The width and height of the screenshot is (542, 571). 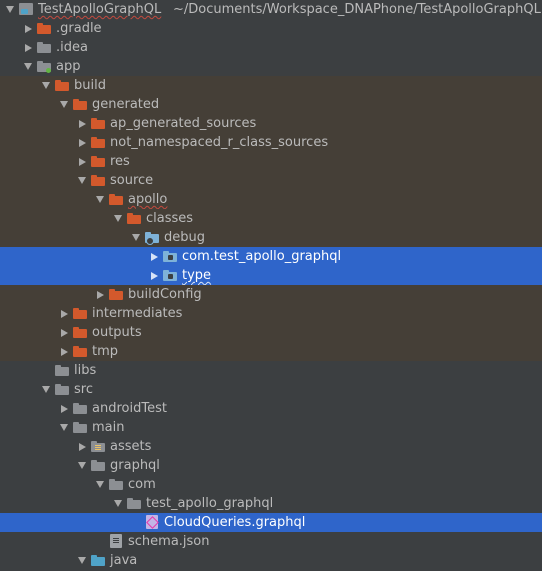 I want to click on tree-row: .idea, so click(x=271, y=47).